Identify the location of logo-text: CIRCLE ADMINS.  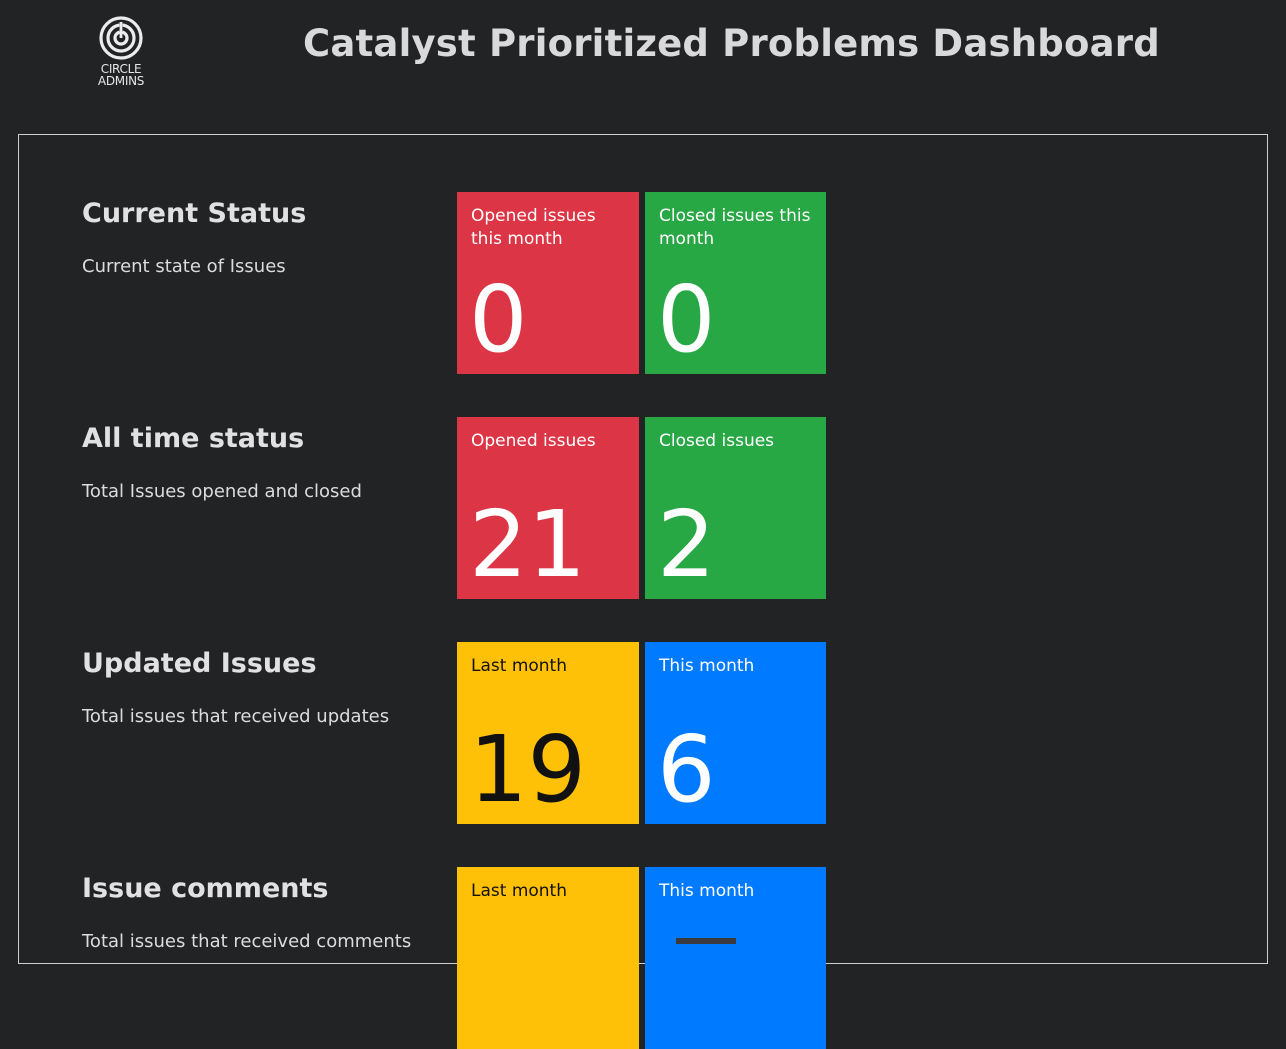
(121, 75).